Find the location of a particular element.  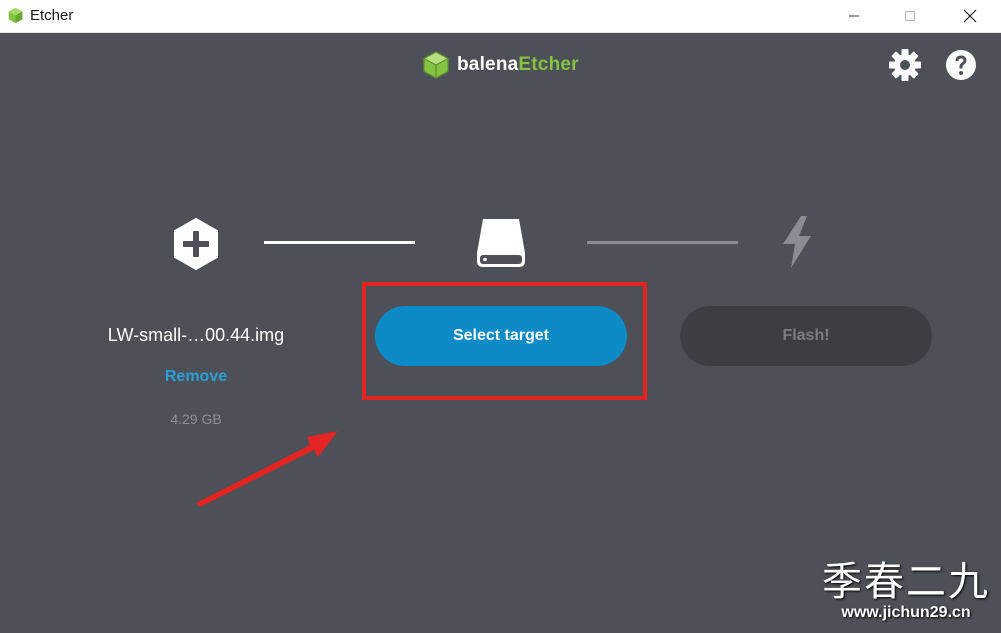

drive-icon is located at coordinates (501, 243).